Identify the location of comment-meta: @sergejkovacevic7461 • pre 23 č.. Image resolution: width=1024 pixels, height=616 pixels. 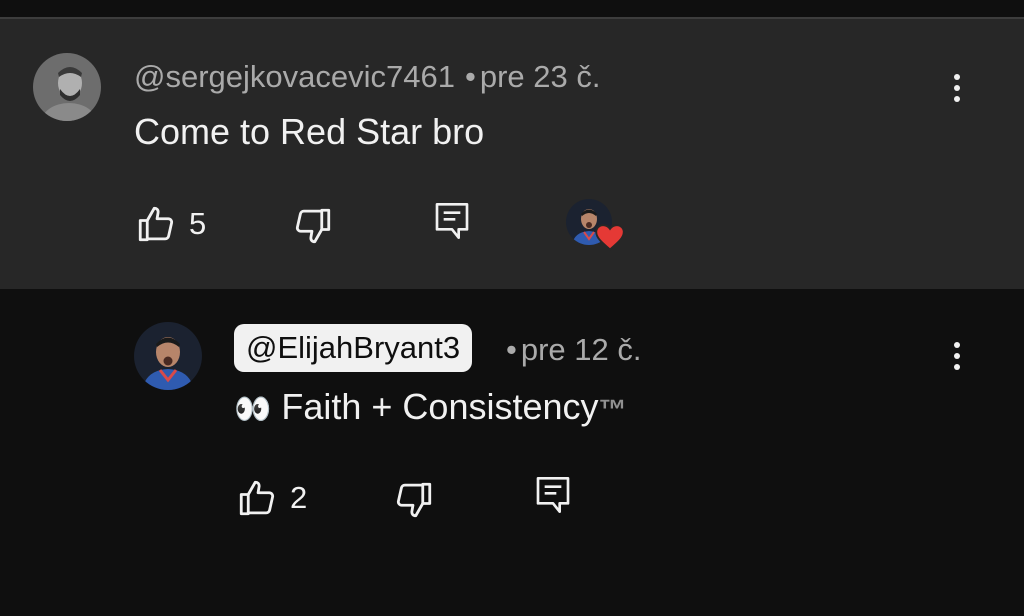
(367, 77).